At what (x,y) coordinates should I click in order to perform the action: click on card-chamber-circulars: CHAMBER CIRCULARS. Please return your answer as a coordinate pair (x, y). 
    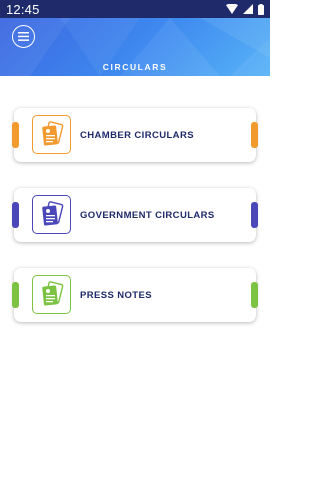
    Looking at the image, I should click on (135, 135).